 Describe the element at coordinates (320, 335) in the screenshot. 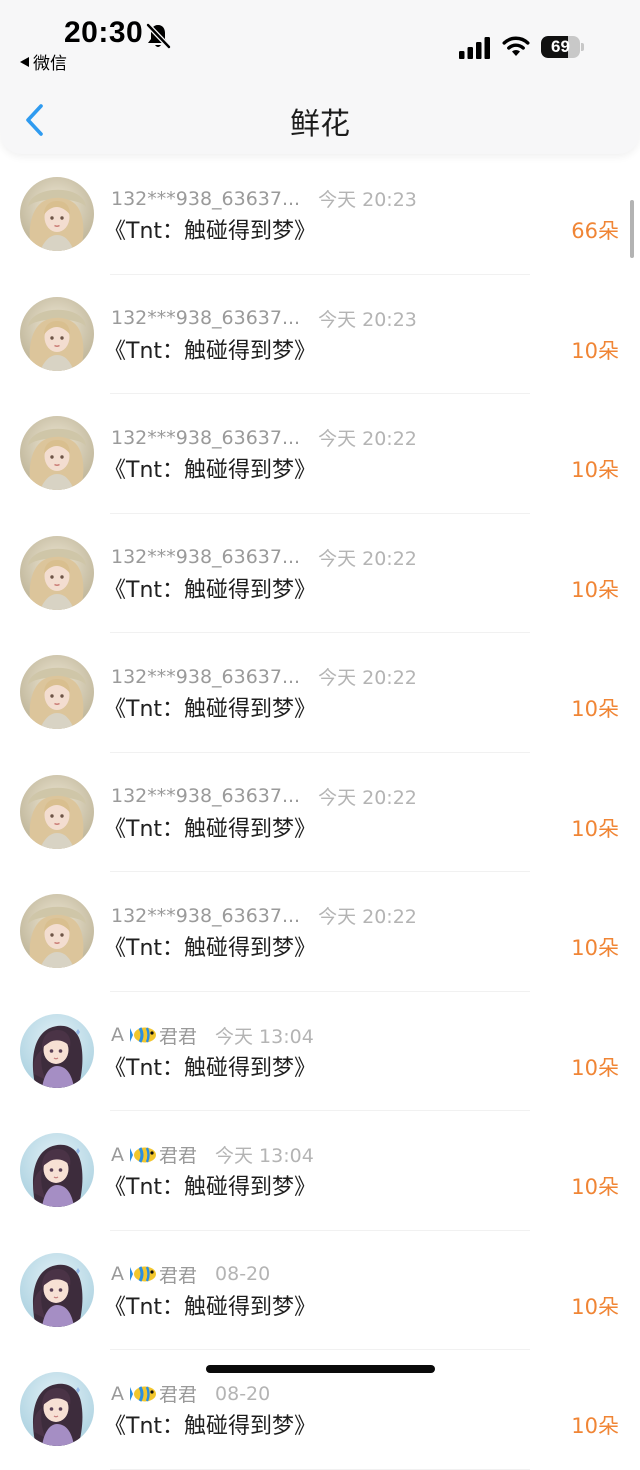

I see `gift-record-row: 132***938_63637... 今天 20:23 《Tnt：触碰得到梦》 10朵` at that location.